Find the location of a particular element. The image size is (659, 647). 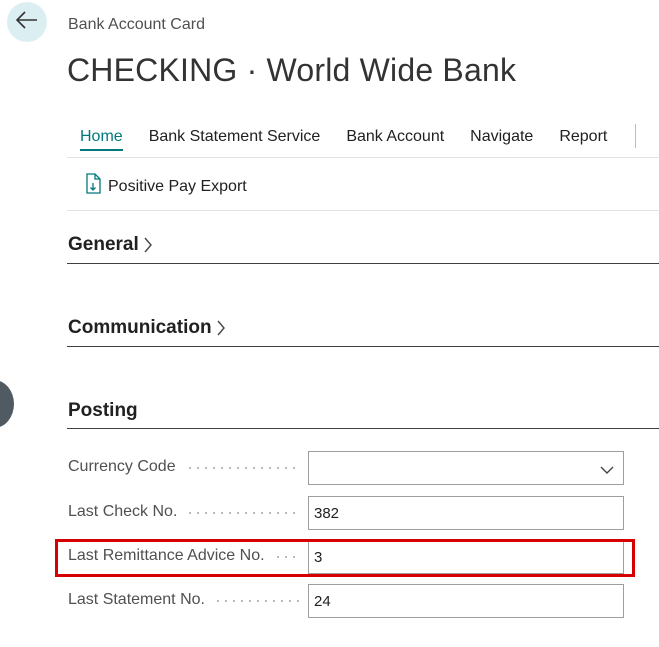

fasttab-posting-title: Posting is located at coordinates (103, 410).